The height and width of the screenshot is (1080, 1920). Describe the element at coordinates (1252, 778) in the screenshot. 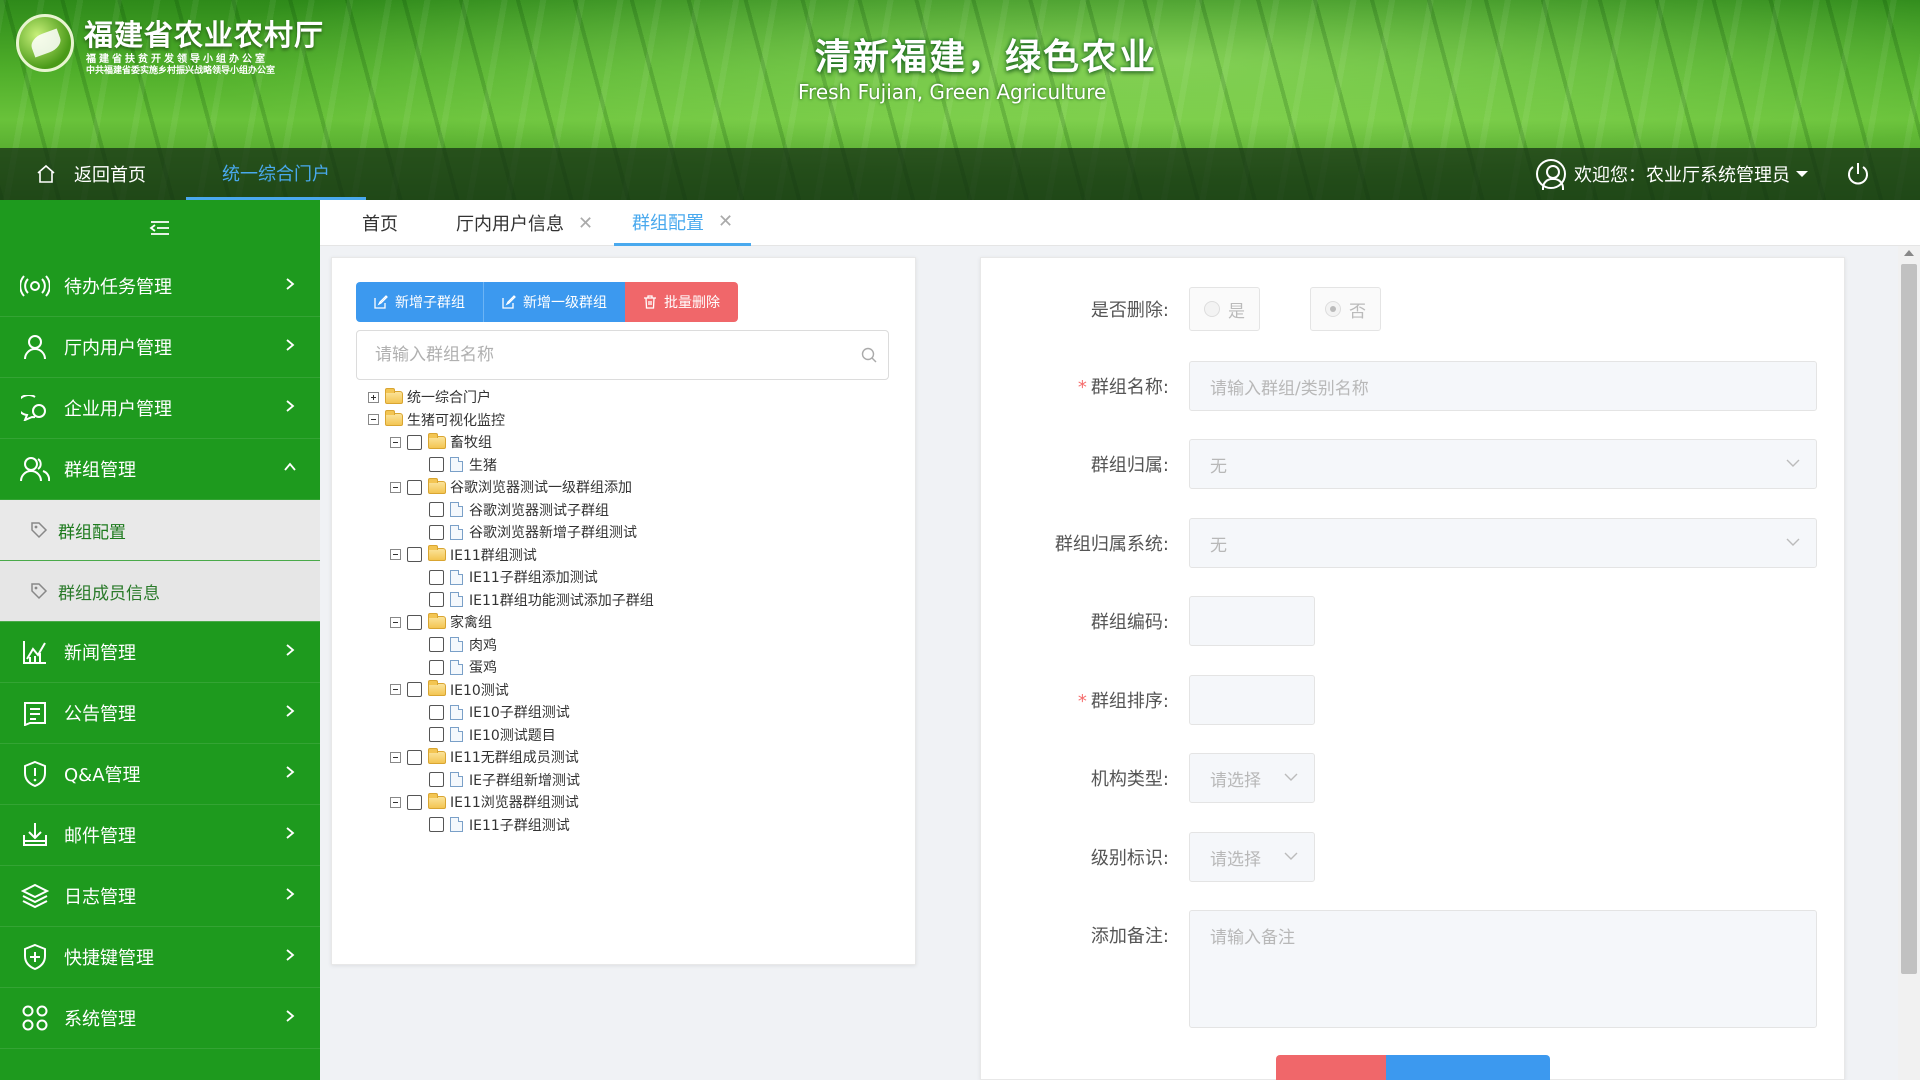

I see `org-type-select: 请选择` at that location.